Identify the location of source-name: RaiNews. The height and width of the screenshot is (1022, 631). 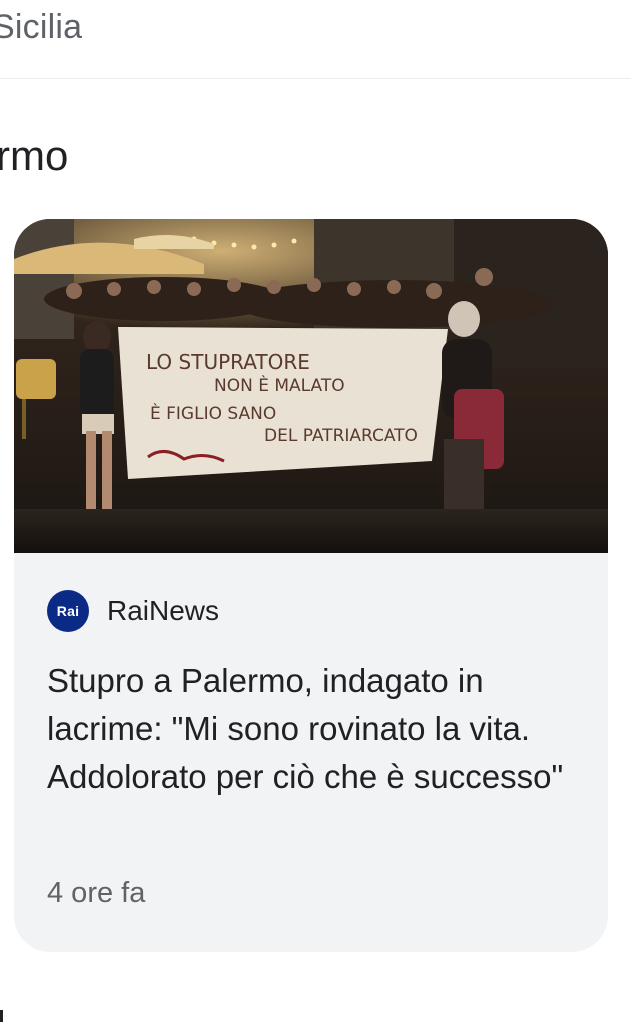
(163, 610).